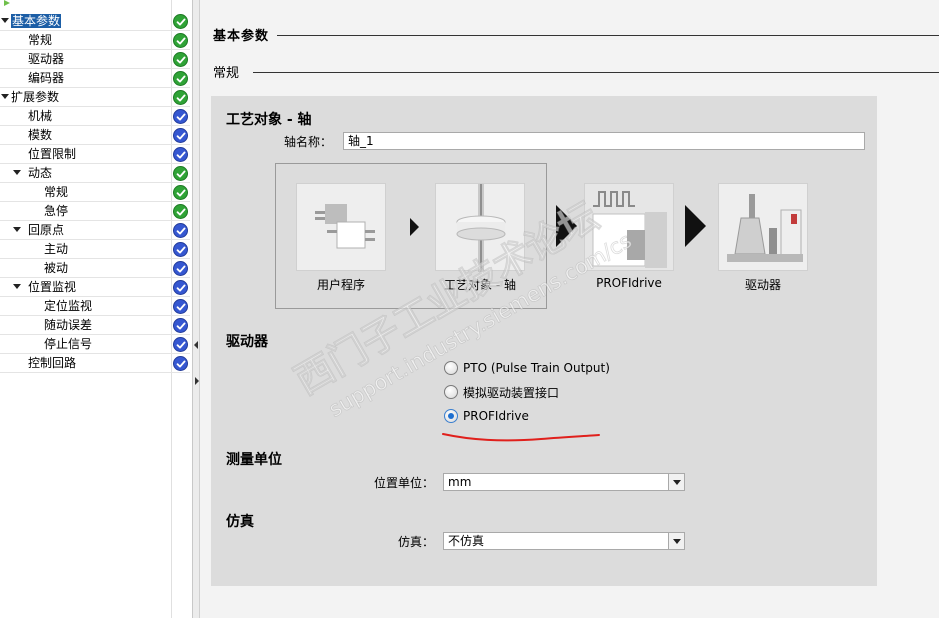 The image size is (939, 618). Describe the element at coordinates (95, 344) in the screenshot. I see `tree-item: 停止信号` at that location.